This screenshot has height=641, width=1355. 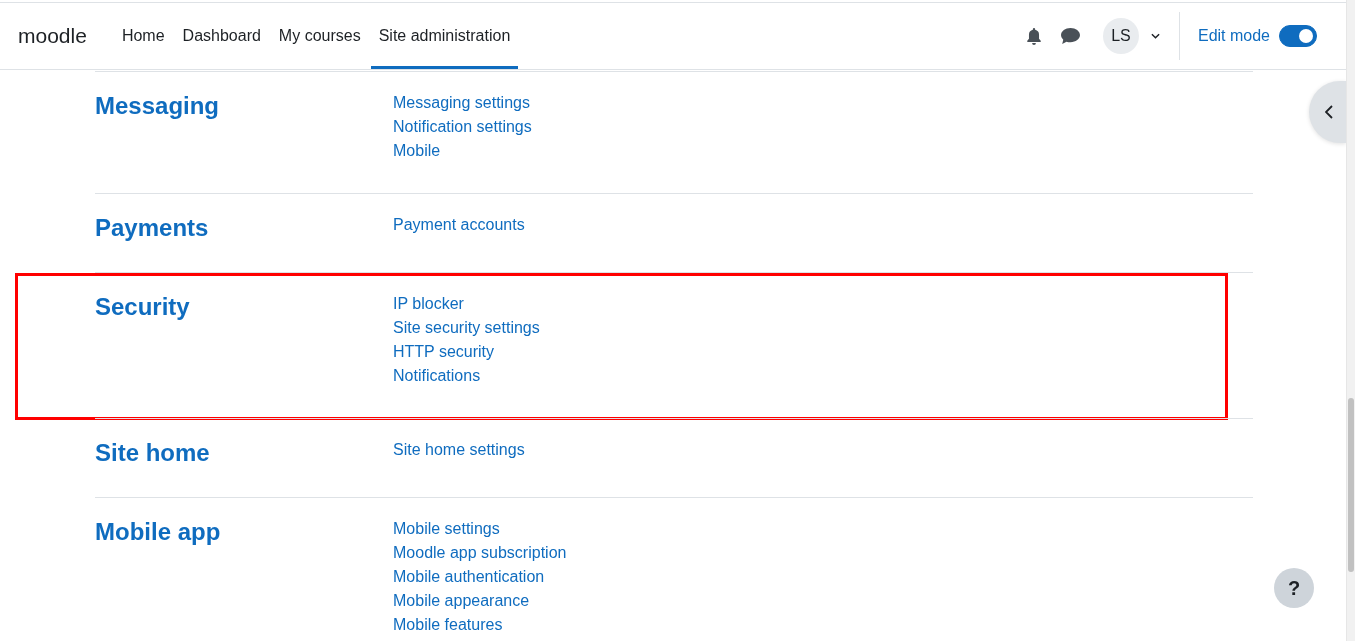 What do you see at coordinates (319, 36) in the screenshot?
I see `nav-tab: My courses` at bounding box center [319, 36].